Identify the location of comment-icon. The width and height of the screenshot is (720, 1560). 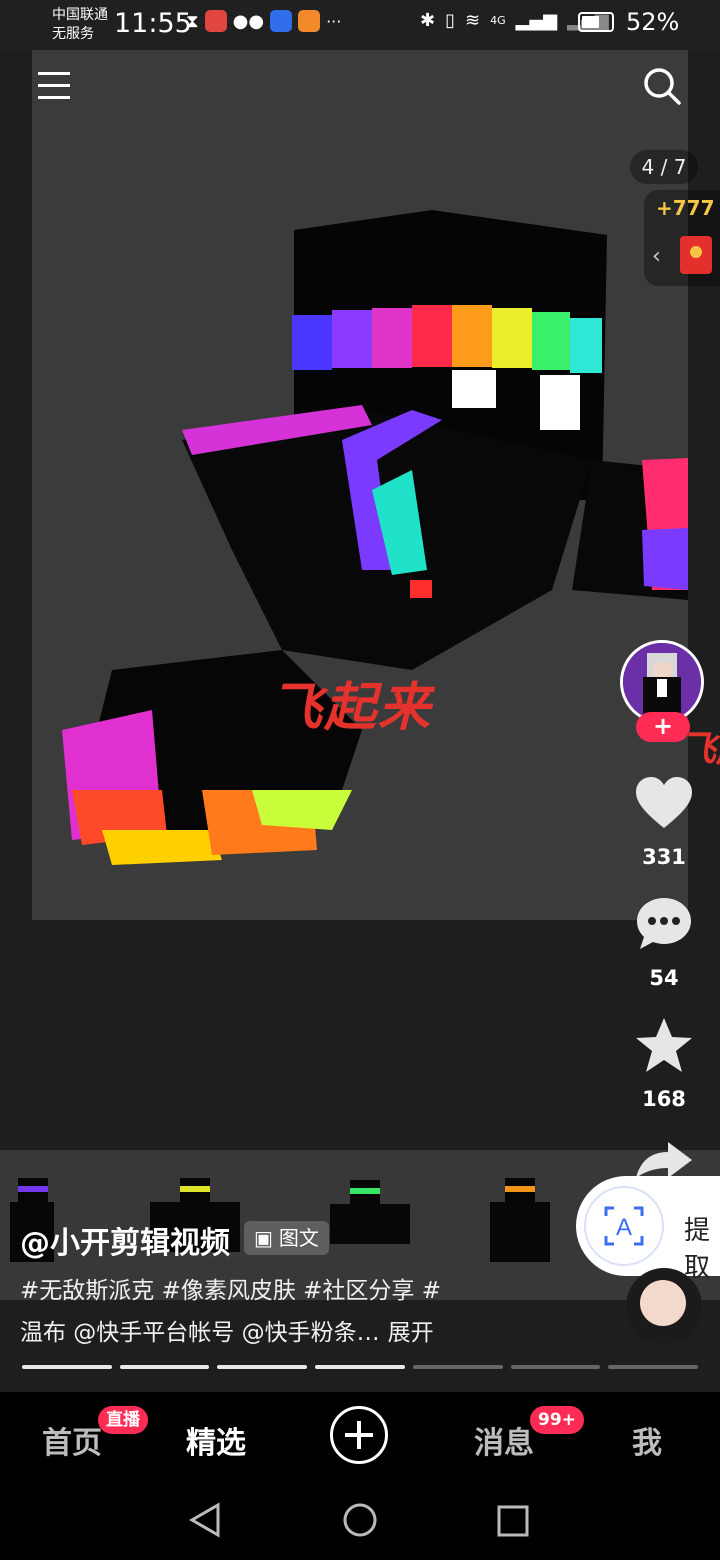
(664, 924).